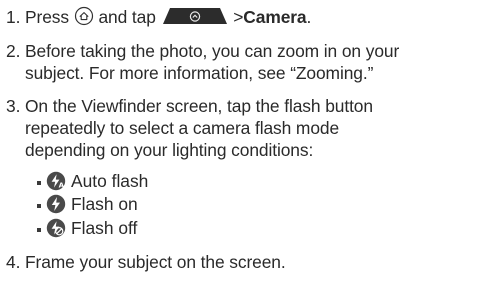 The width and height of the screenshot is (481, 299). What do you see at coordinates (56, 181) in the screenshot?
I see `flash-auto-icon: A` at bounding box center [56, 181].